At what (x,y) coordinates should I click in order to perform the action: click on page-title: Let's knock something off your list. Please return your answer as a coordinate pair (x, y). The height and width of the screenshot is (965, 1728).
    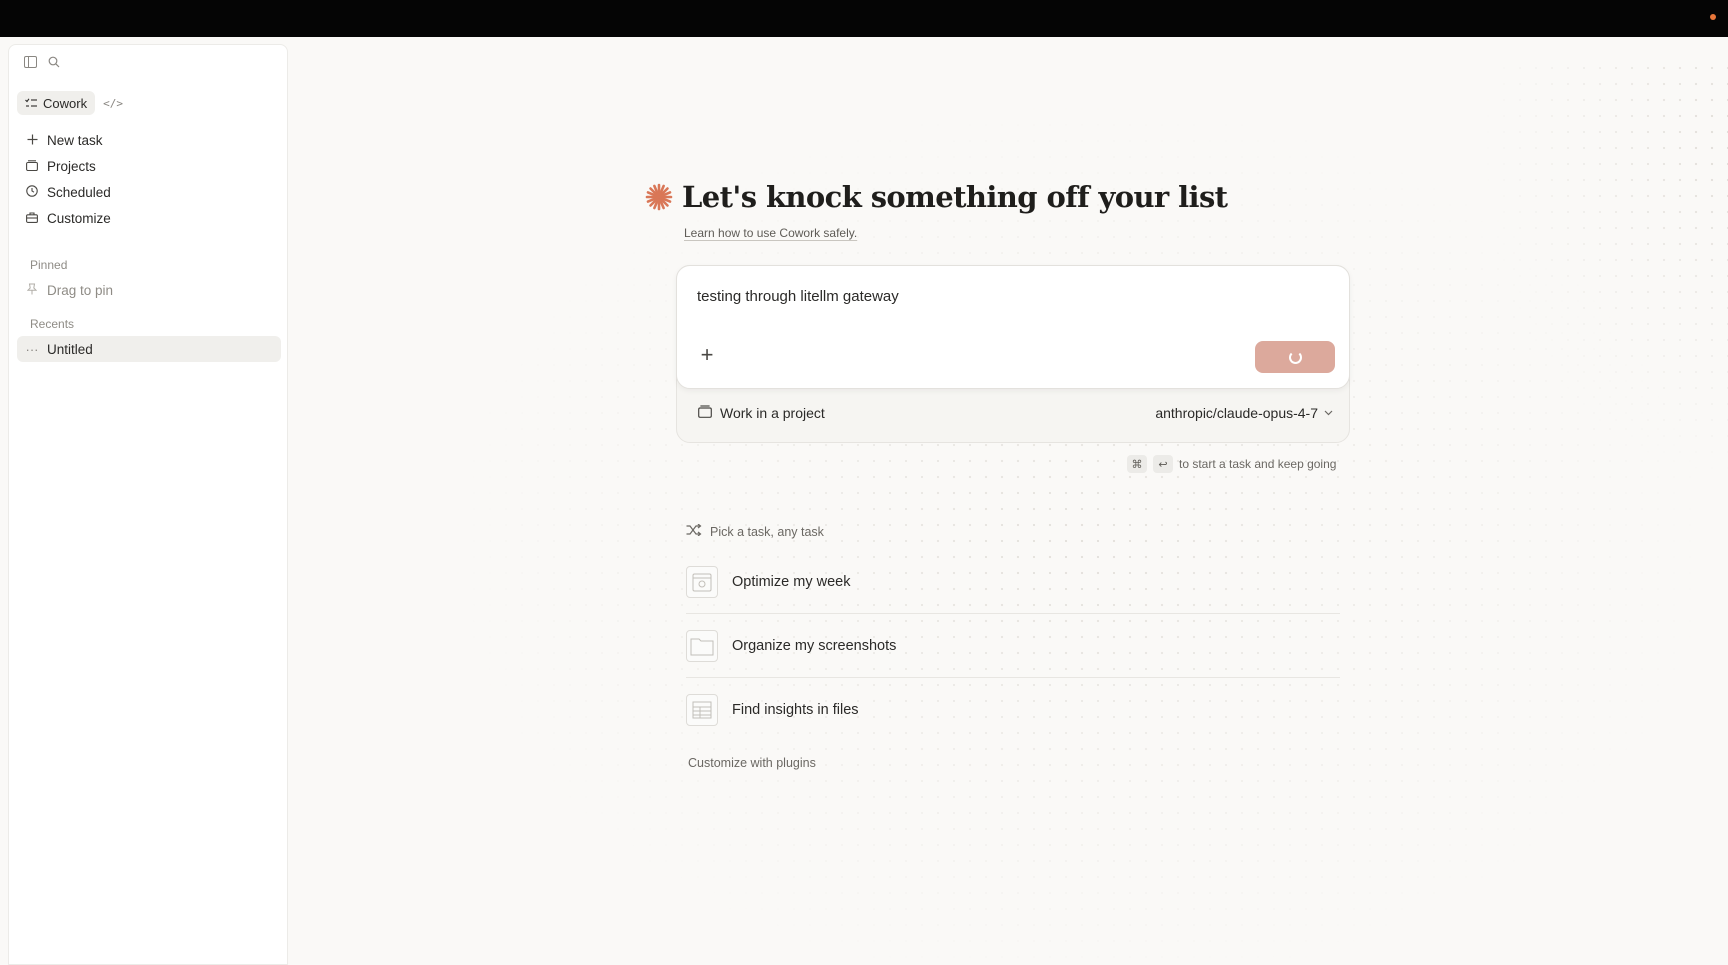
    Looking at the image, I should click on (955, 197).